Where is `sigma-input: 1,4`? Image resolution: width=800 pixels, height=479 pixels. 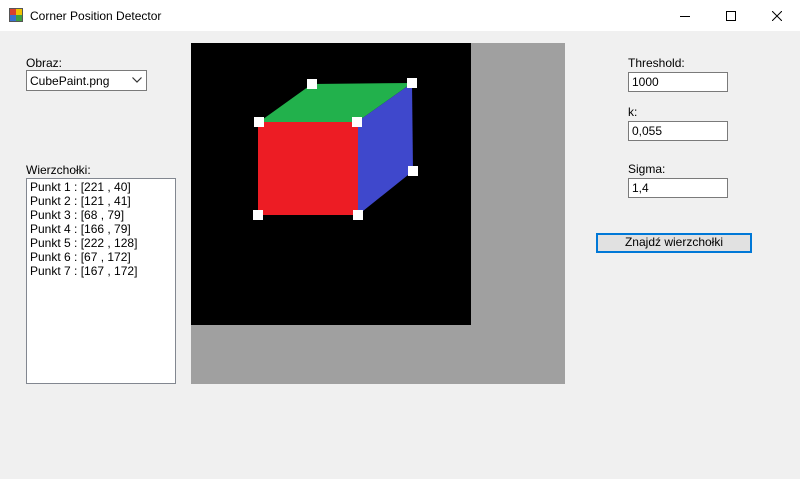
sigma-input: 1,4 is located at coordinates (678, 188).